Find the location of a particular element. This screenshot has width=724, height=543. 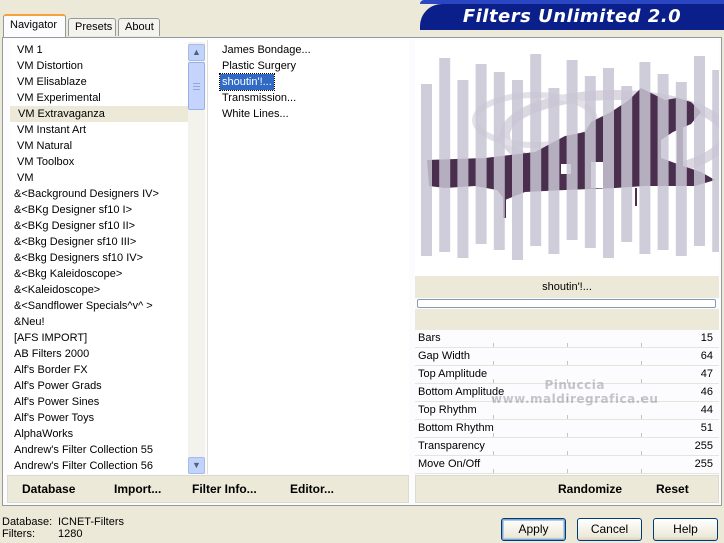

status-filters-value: 1280 is located at coordinates (70, 534).